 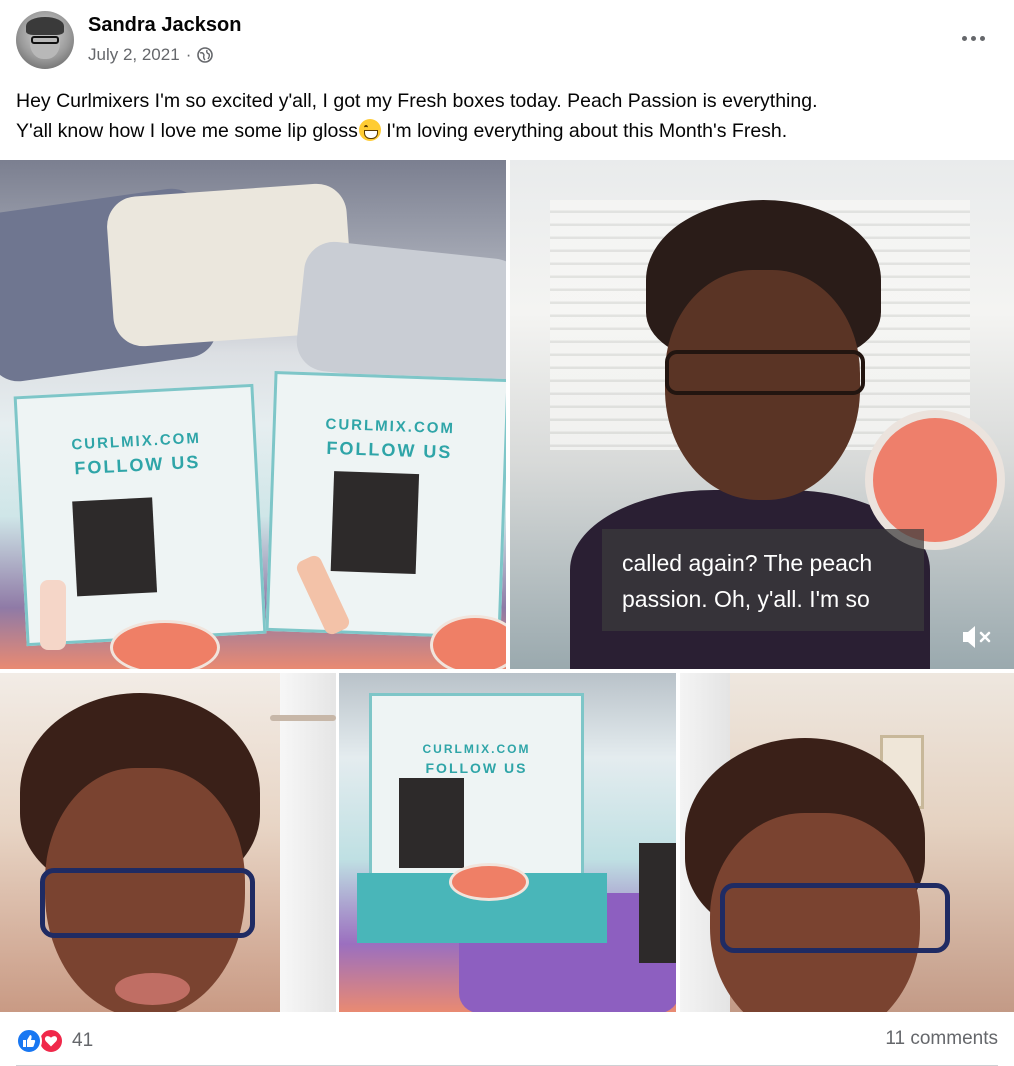 What do you see at coordinates (54, 1041) in the screenshot?
I see `reactions-summary: 41` at bounding box center [54, 1041].